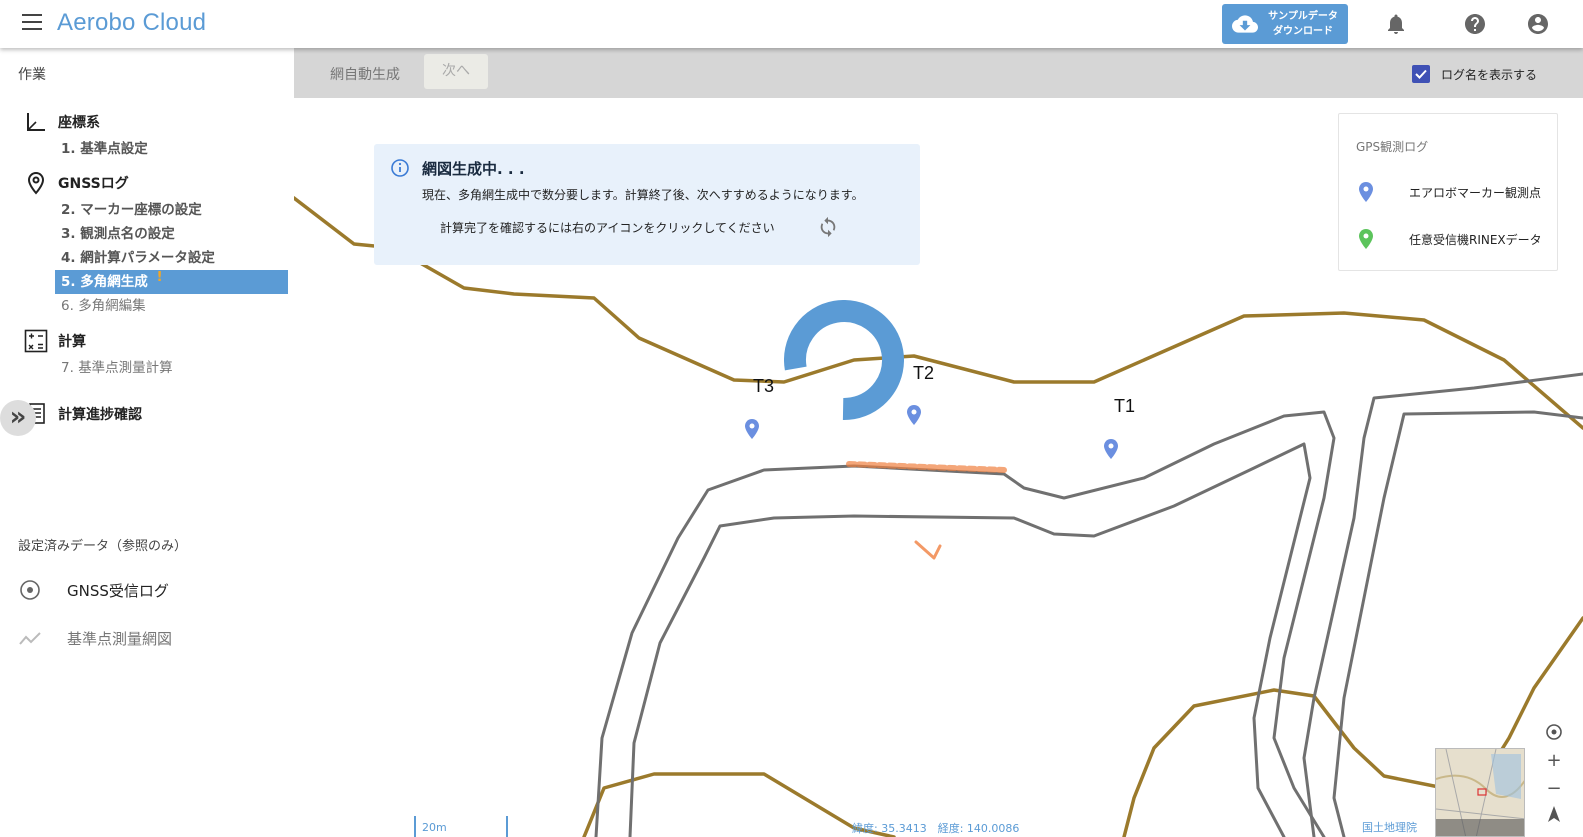 The image size is (1583, 837). I want to click on sample-data-download-button: サンプルデータ ダウンロード, so click(1285, 24).